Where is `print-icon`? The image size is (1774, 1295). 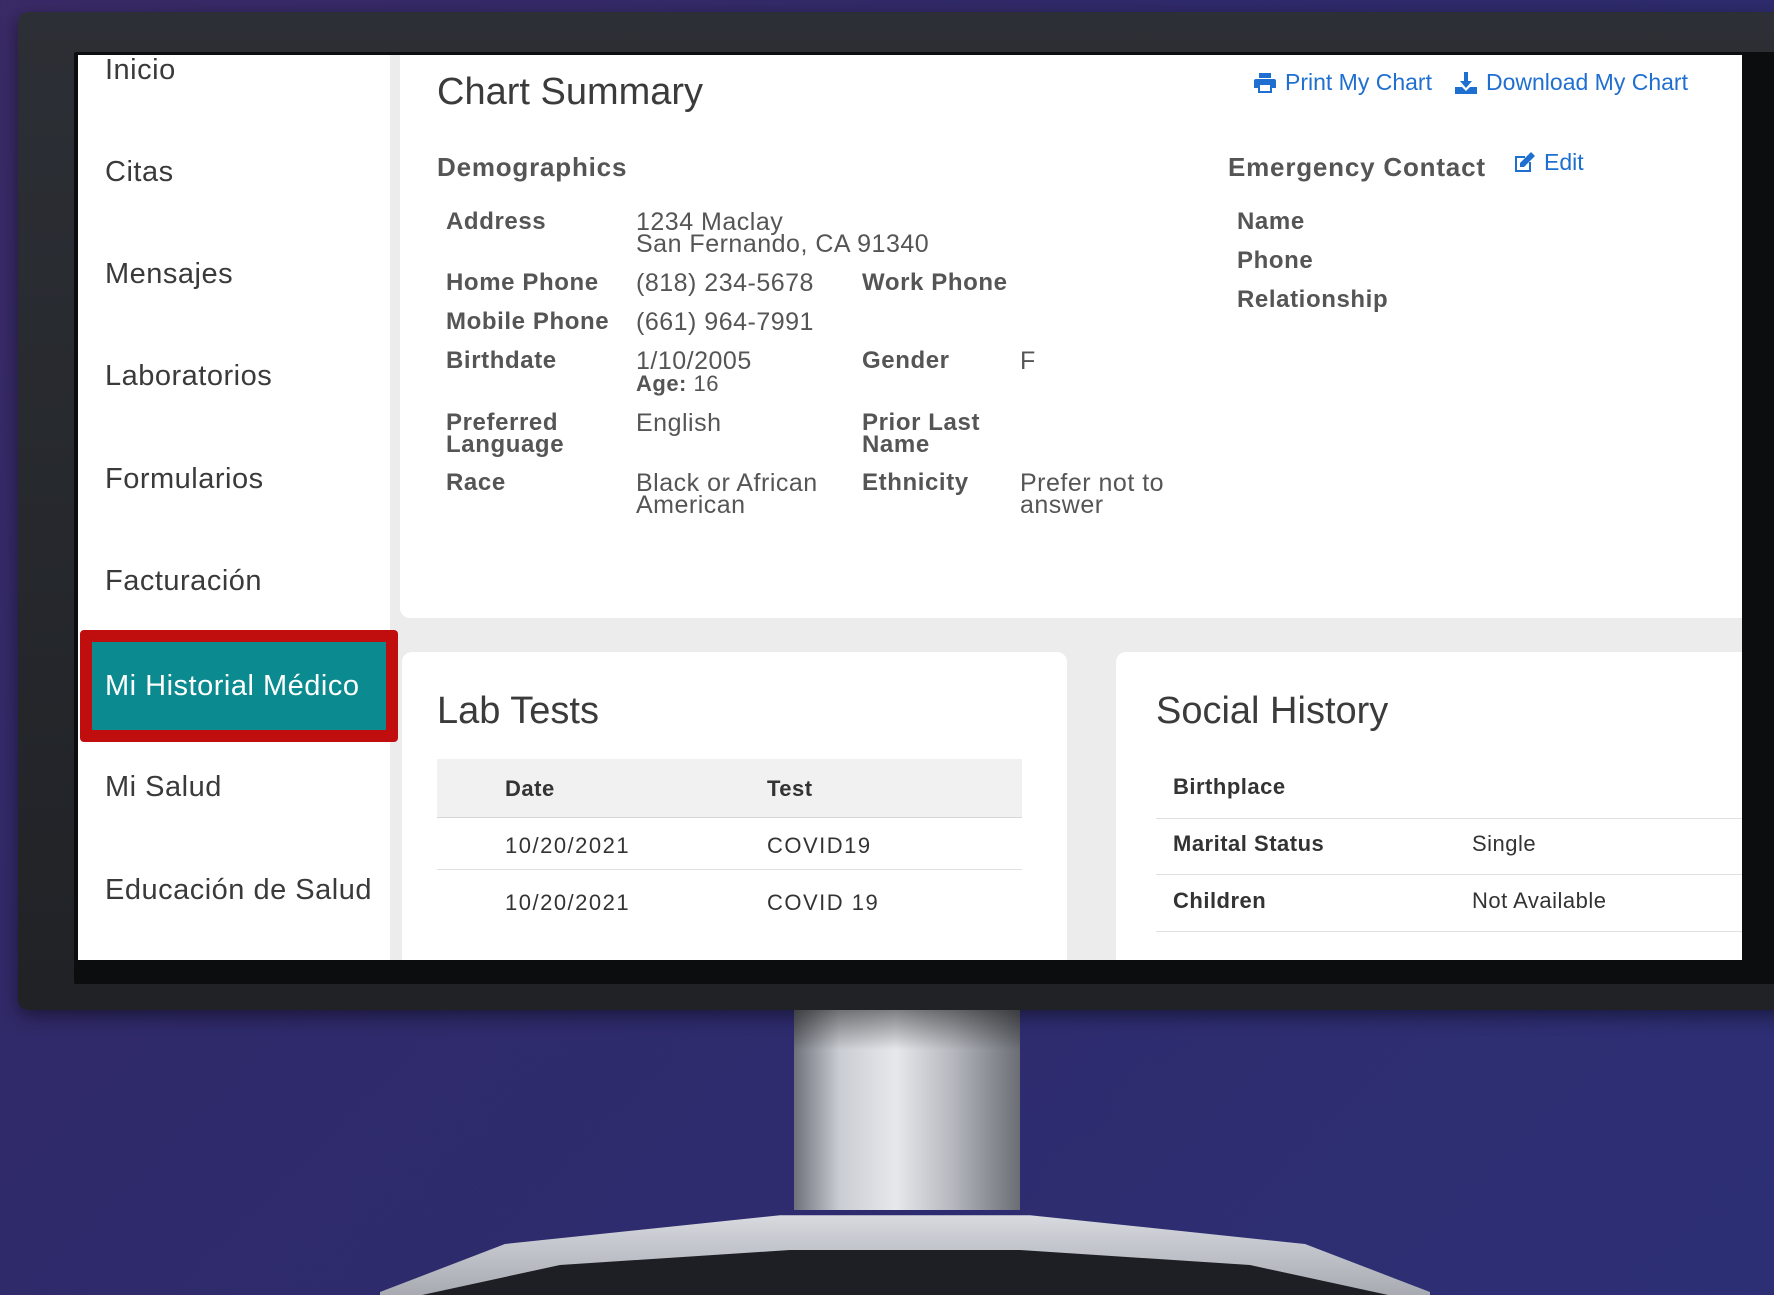
print-icon is located at coordinates (1265, 82).